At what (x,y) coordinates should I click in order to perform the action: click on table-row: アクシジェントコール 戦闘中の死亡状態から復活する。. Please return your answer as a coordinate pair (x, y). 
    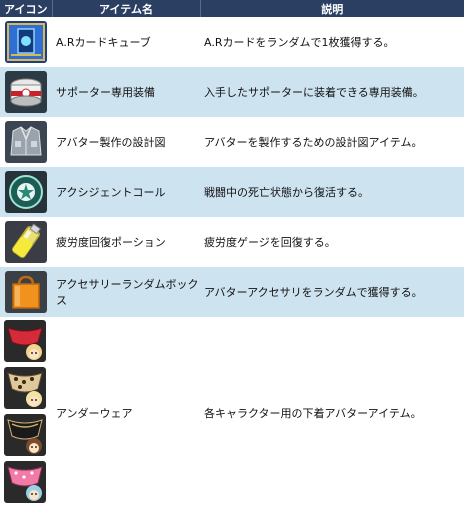
    Looking at the image, I should click on (232, 192).